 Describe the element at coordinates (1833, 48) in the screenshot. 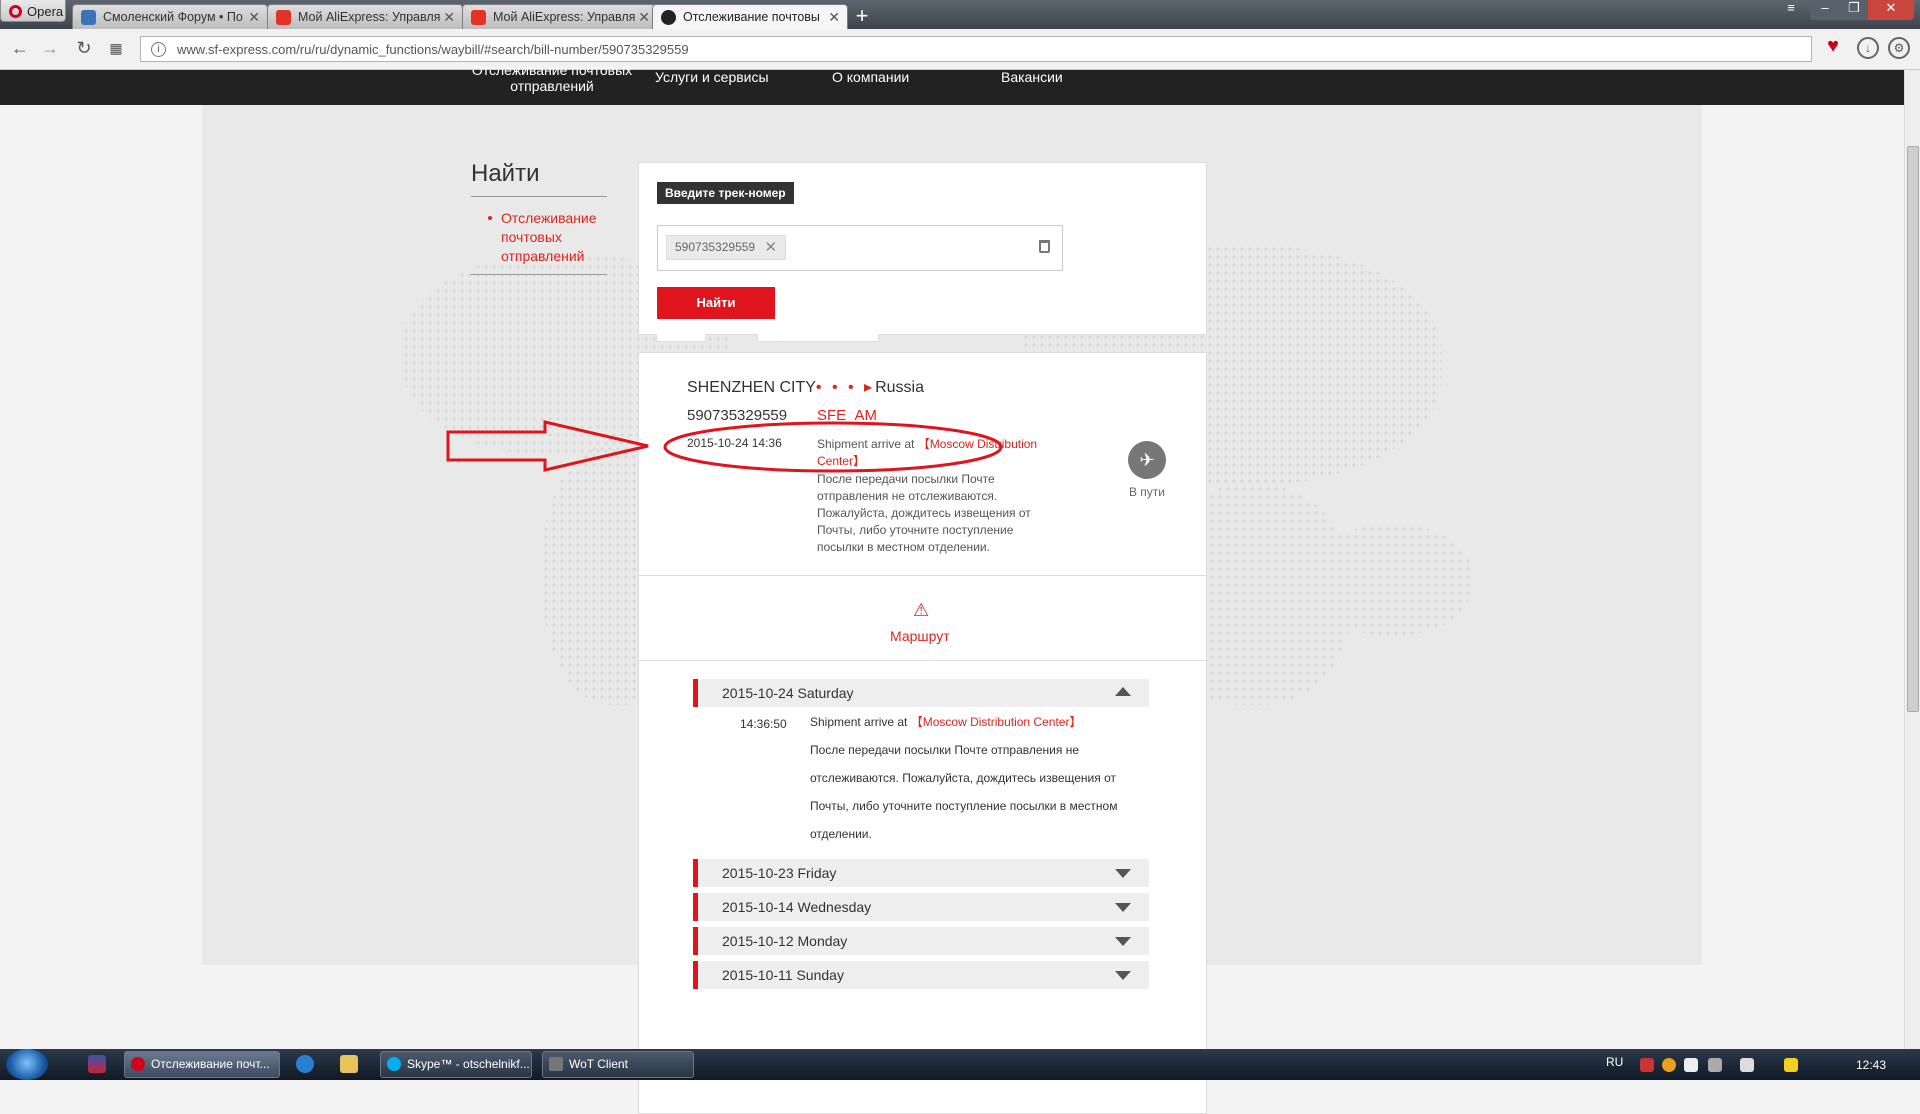

I see `bookmark-heart-icon: ♥` at that location.